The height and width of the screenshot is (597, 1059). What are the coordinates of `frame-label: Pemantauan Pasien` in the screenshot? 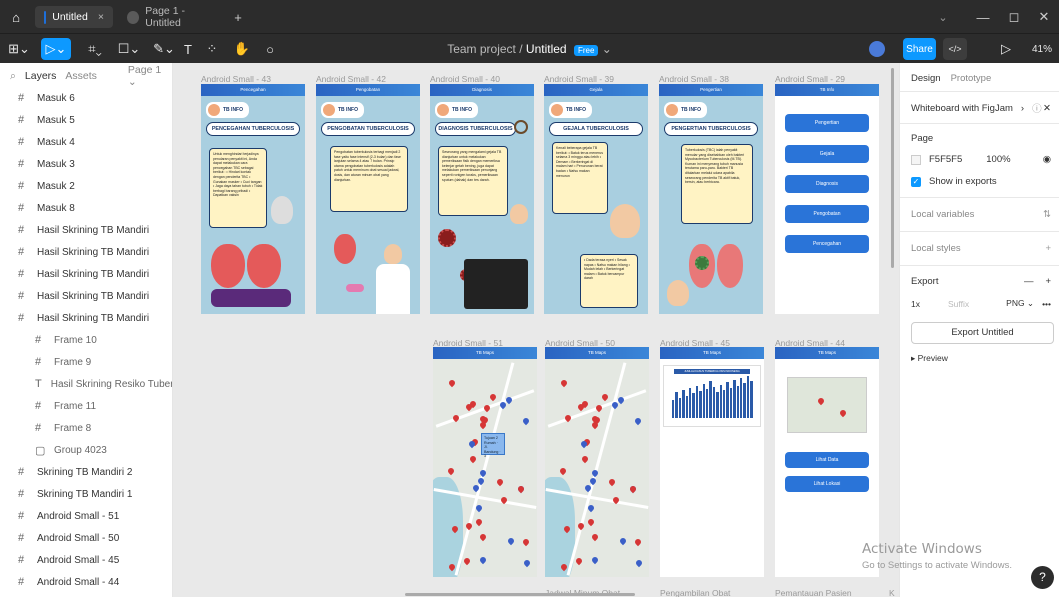 It's located at (813, 592).